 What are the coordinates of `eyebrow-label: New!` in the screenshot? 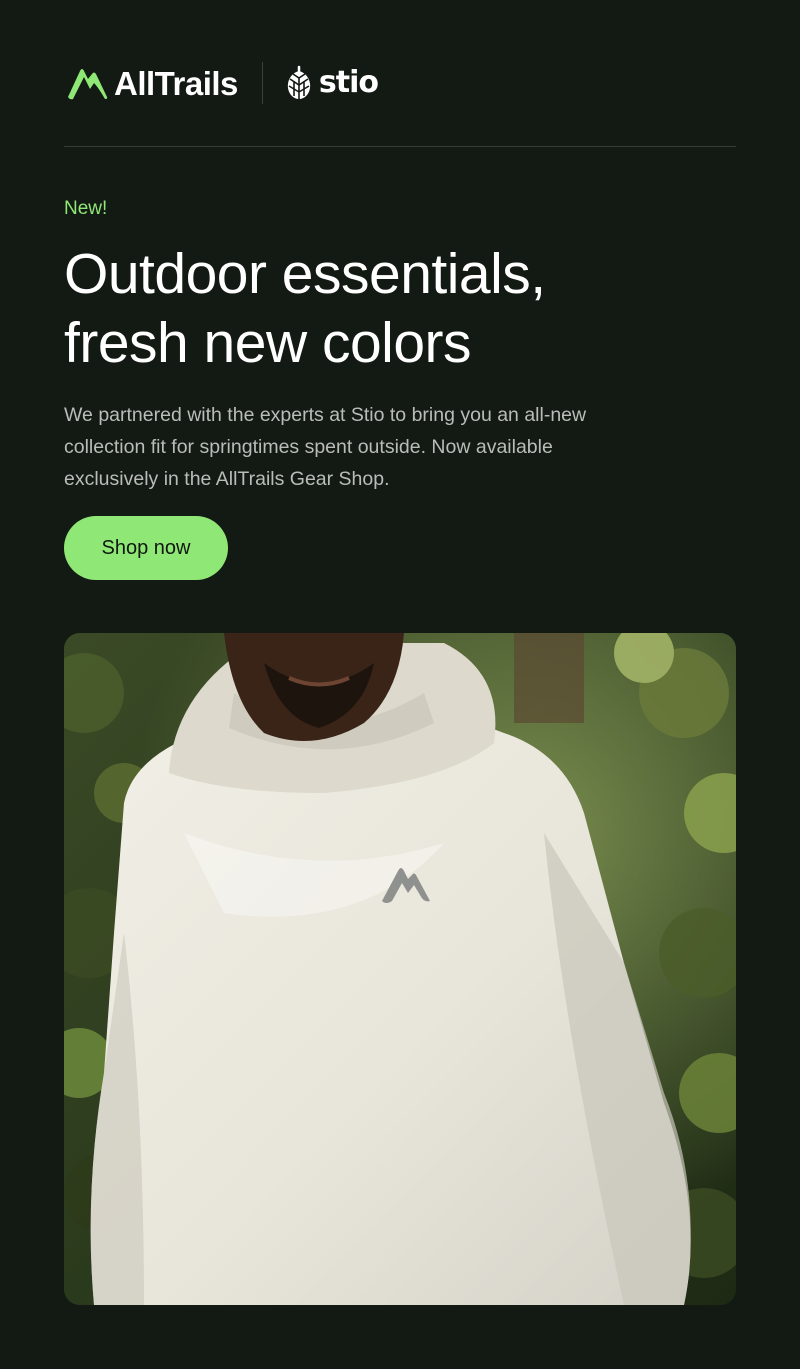 It's located at (86, 208).